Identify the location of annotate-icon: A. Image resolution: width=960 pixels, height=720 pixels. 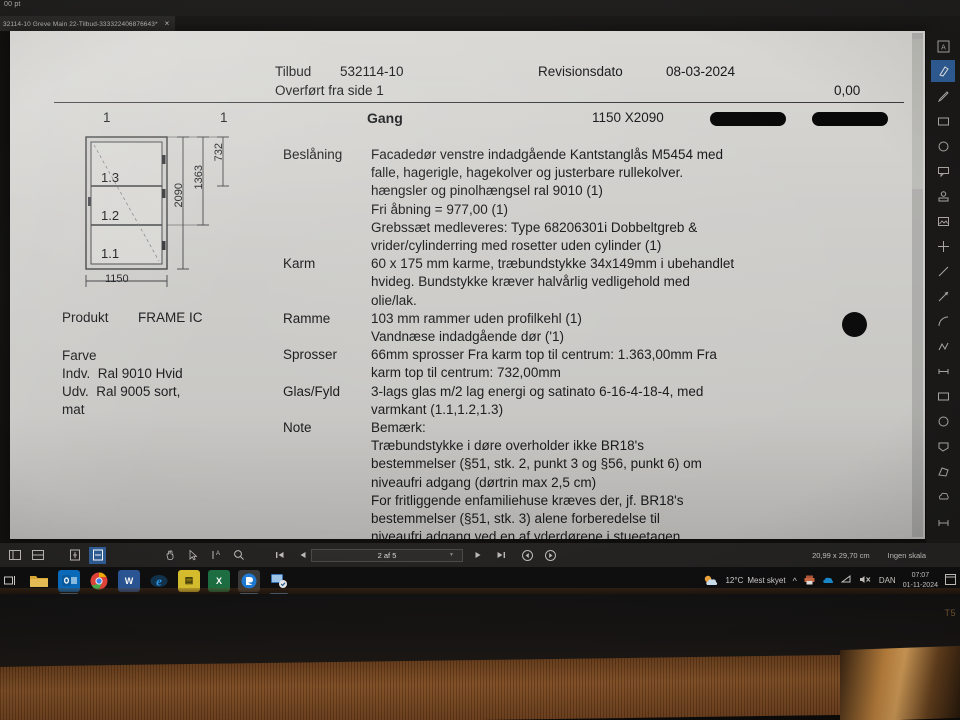
(943, 46).